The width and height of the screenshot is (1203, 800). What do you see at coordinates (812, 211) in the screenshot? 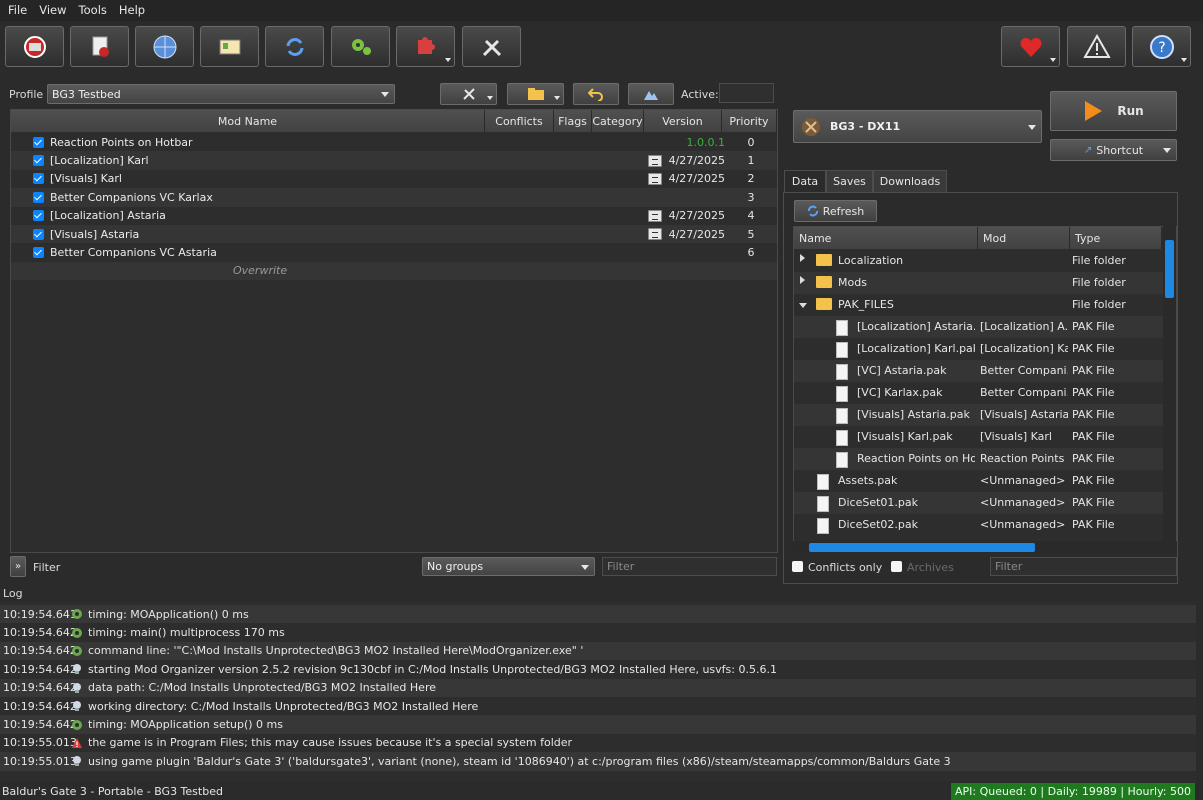
I see `refresh-icon` at bounding box center [812, 211].